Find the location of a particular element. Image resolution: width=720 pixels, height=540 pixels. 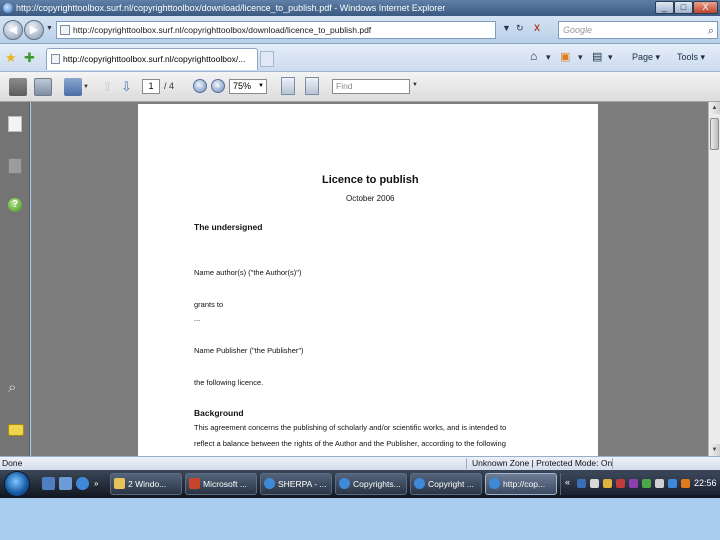

volume-icon is located at coordinates (594, 483).